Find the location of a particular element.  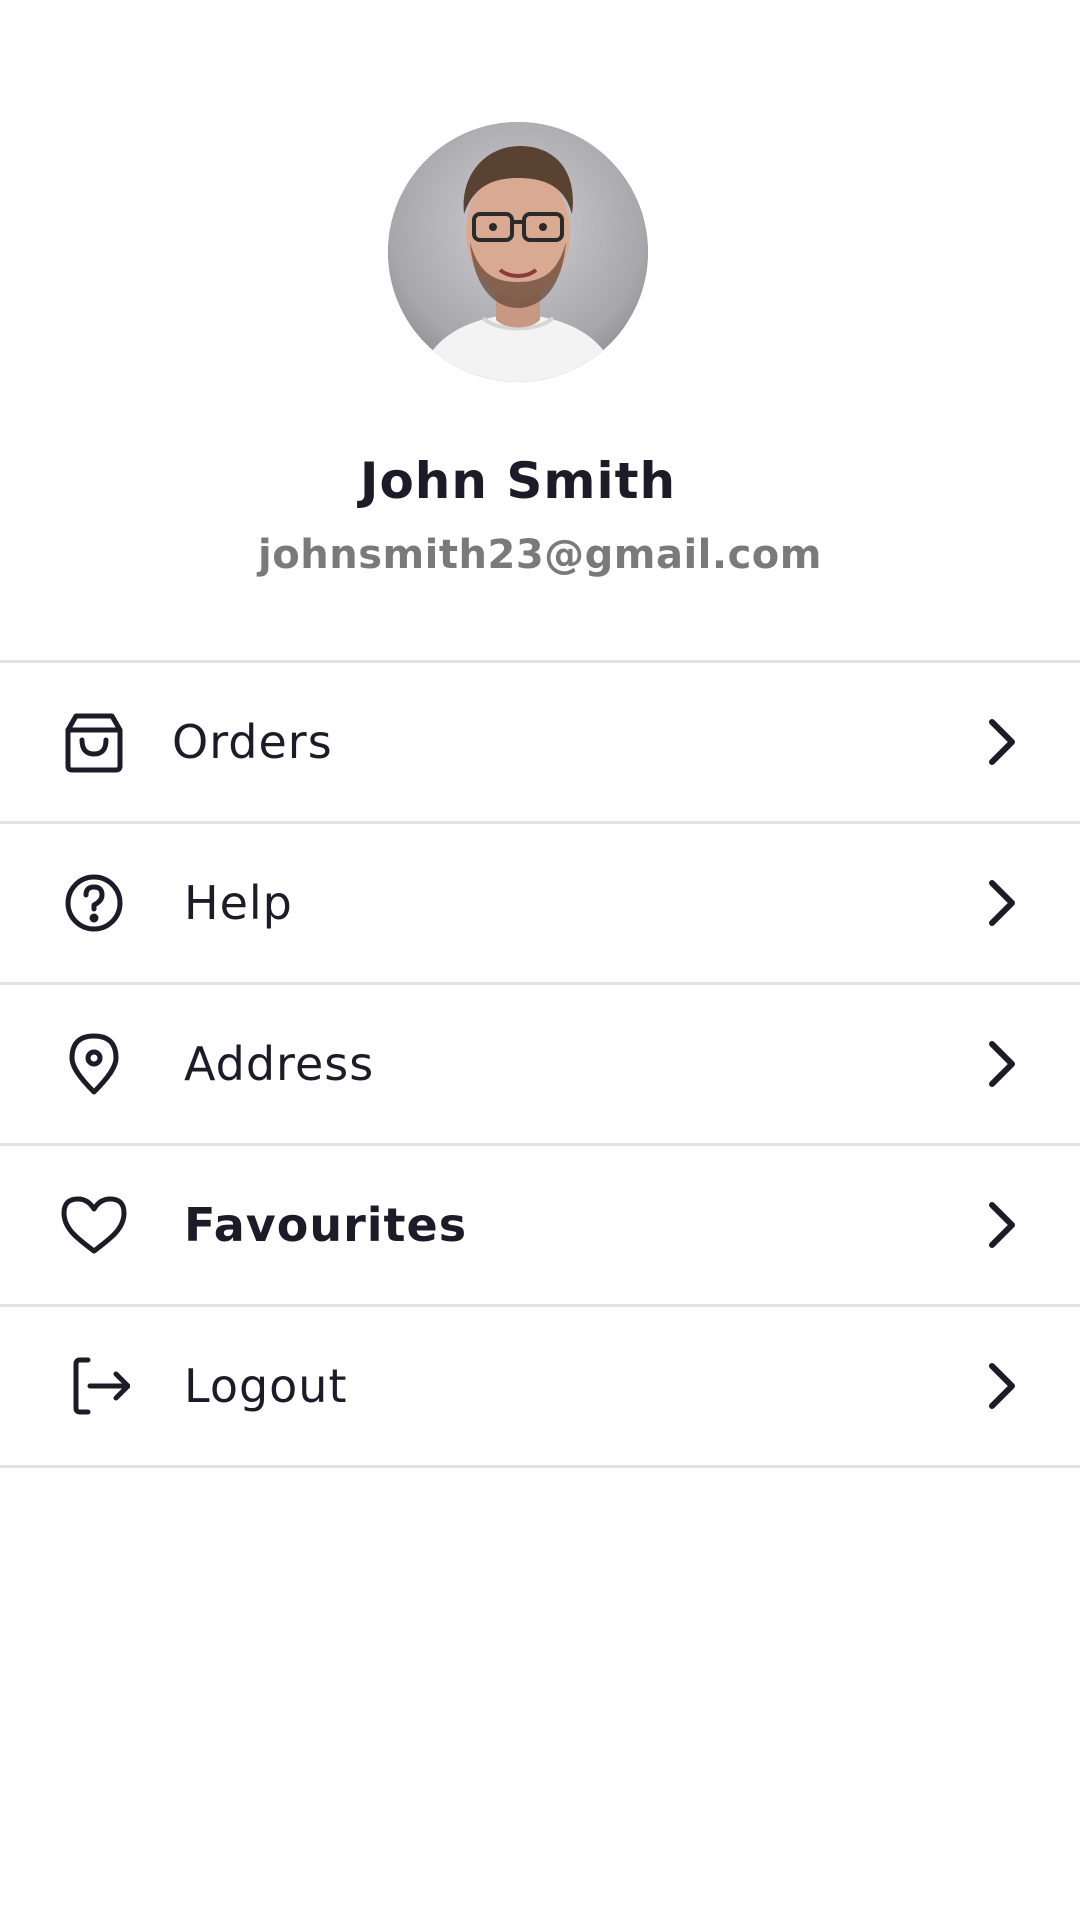

menu-item-address: Address is located at coordinates (540, 1065).